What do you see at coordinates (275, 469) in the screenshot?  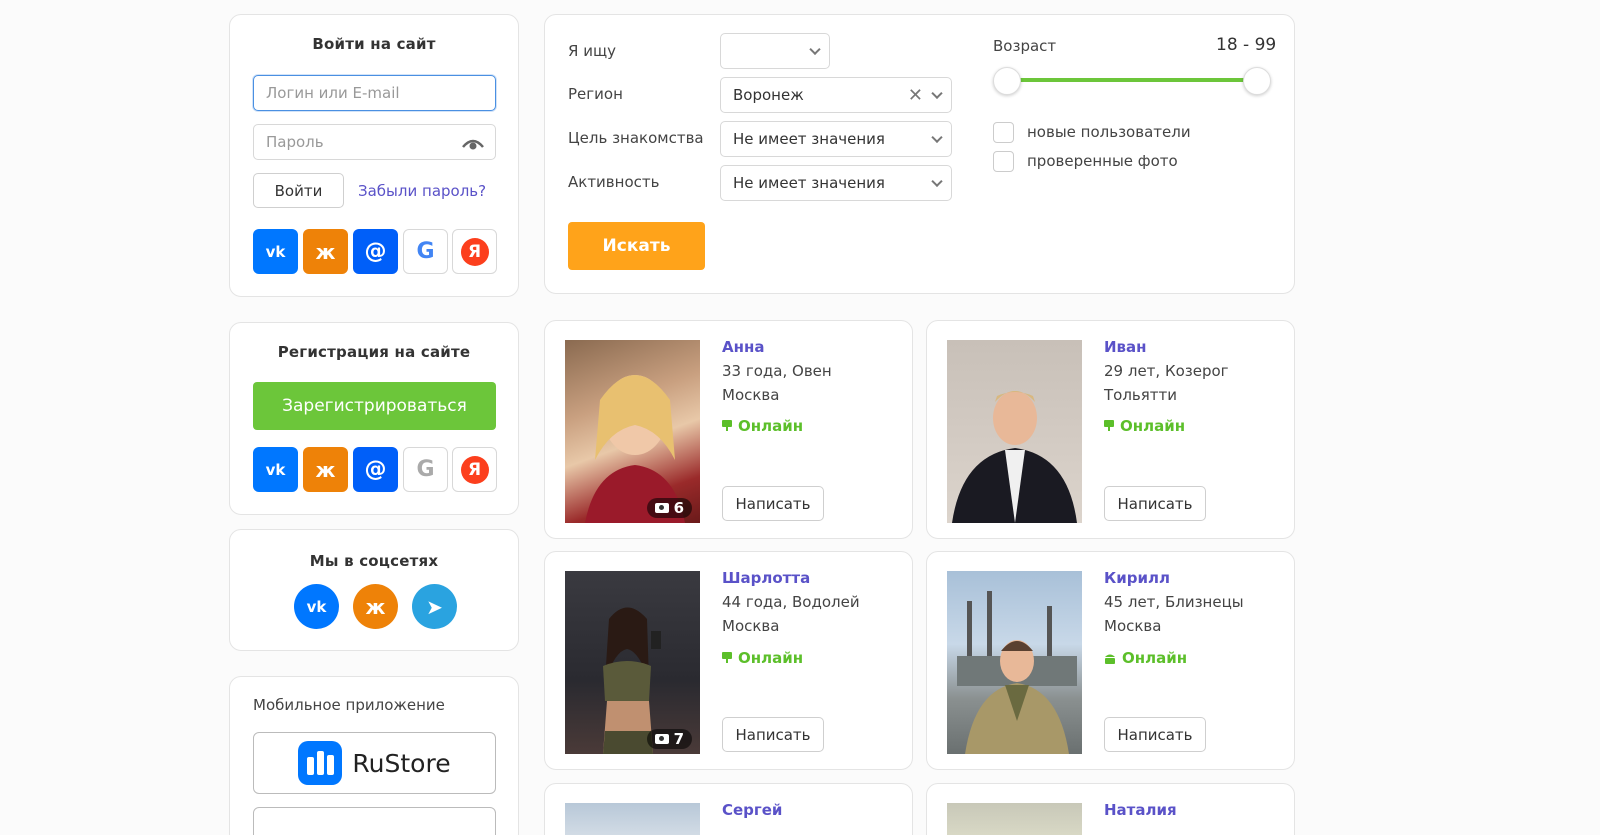 I see `register-vk-button: vk` at bounding box center [275, 469].